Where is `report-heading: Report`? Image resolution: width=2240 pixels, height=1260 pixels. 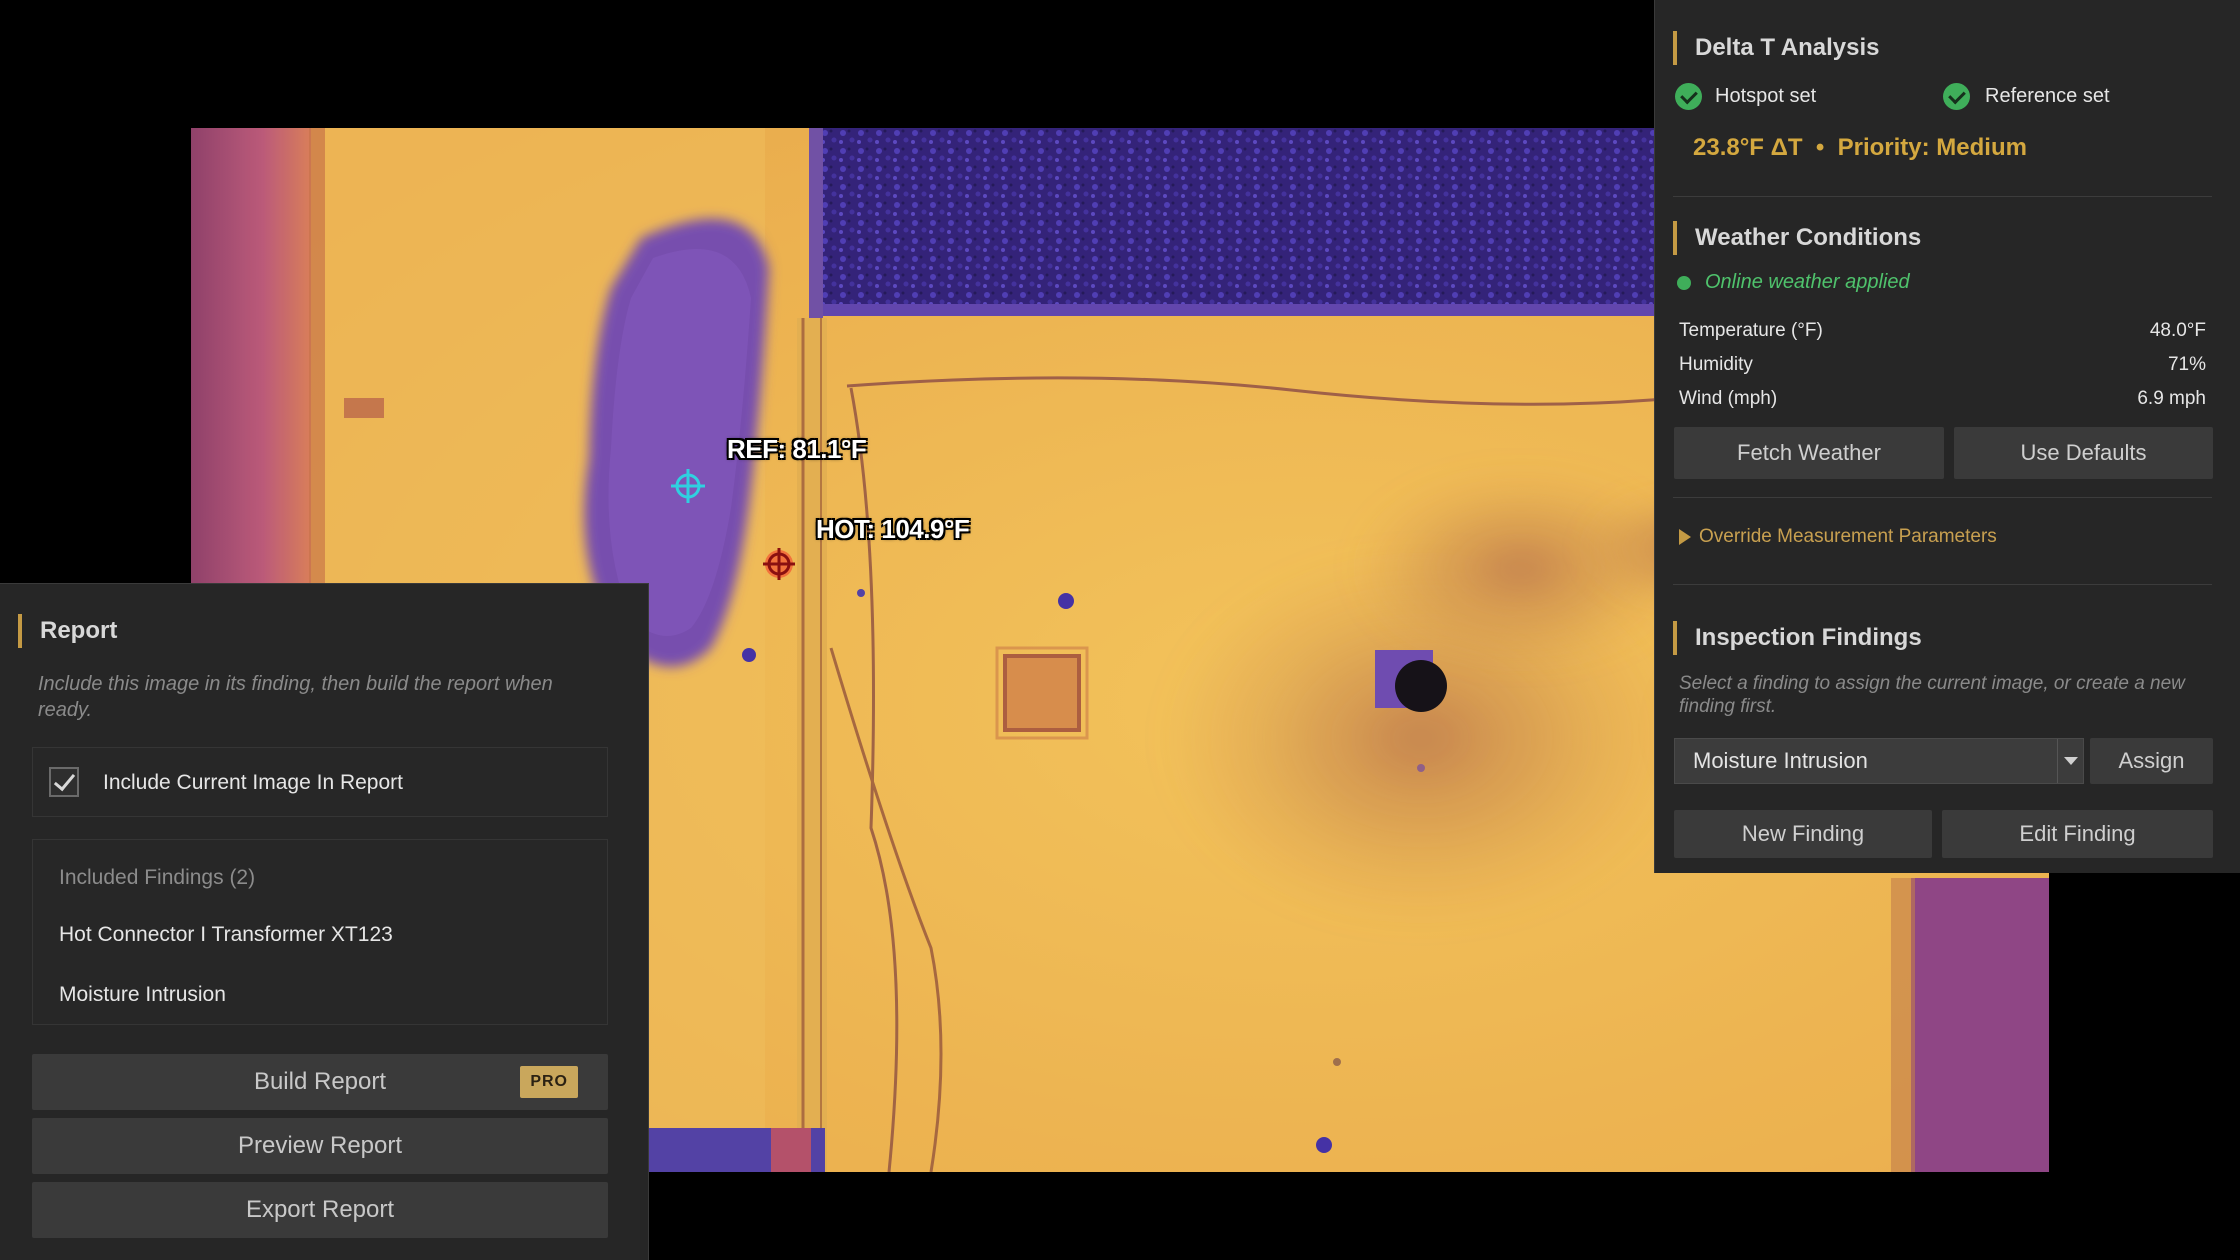 report-heading: Report is located at coordinates (67, 631).